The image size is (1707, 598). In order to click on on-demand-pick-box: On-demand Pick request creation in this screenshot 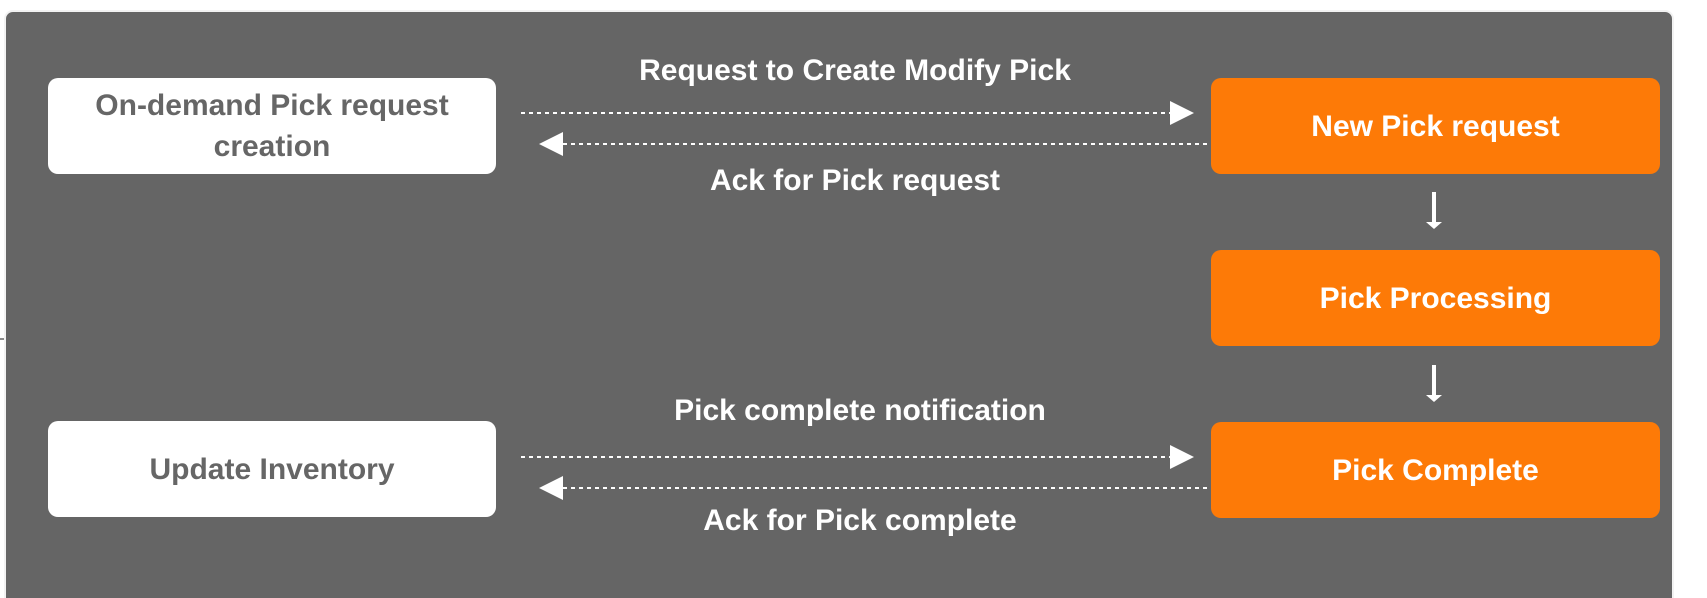, I will do `click(272, 126)`.